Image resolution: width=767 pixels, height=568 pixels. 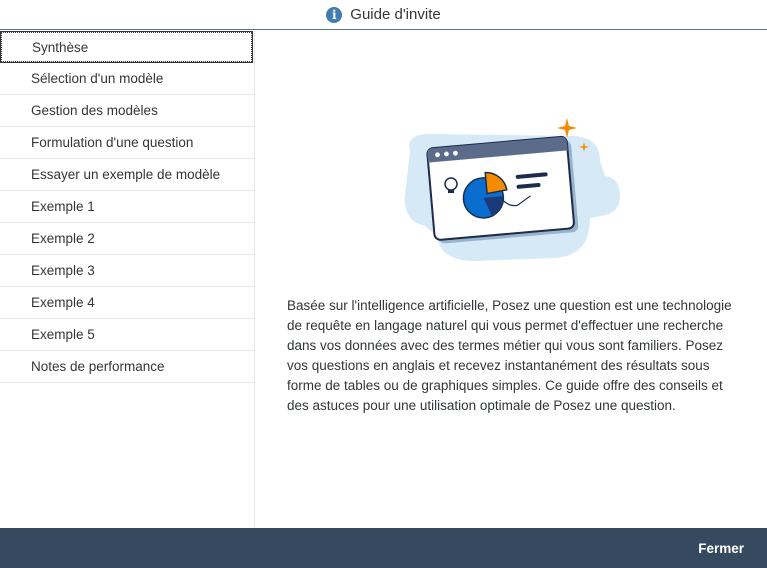 What do you see at coordinates (567, 128) in the screenshot?
I see `sparkle-icon` at bounding box center [567, 128].